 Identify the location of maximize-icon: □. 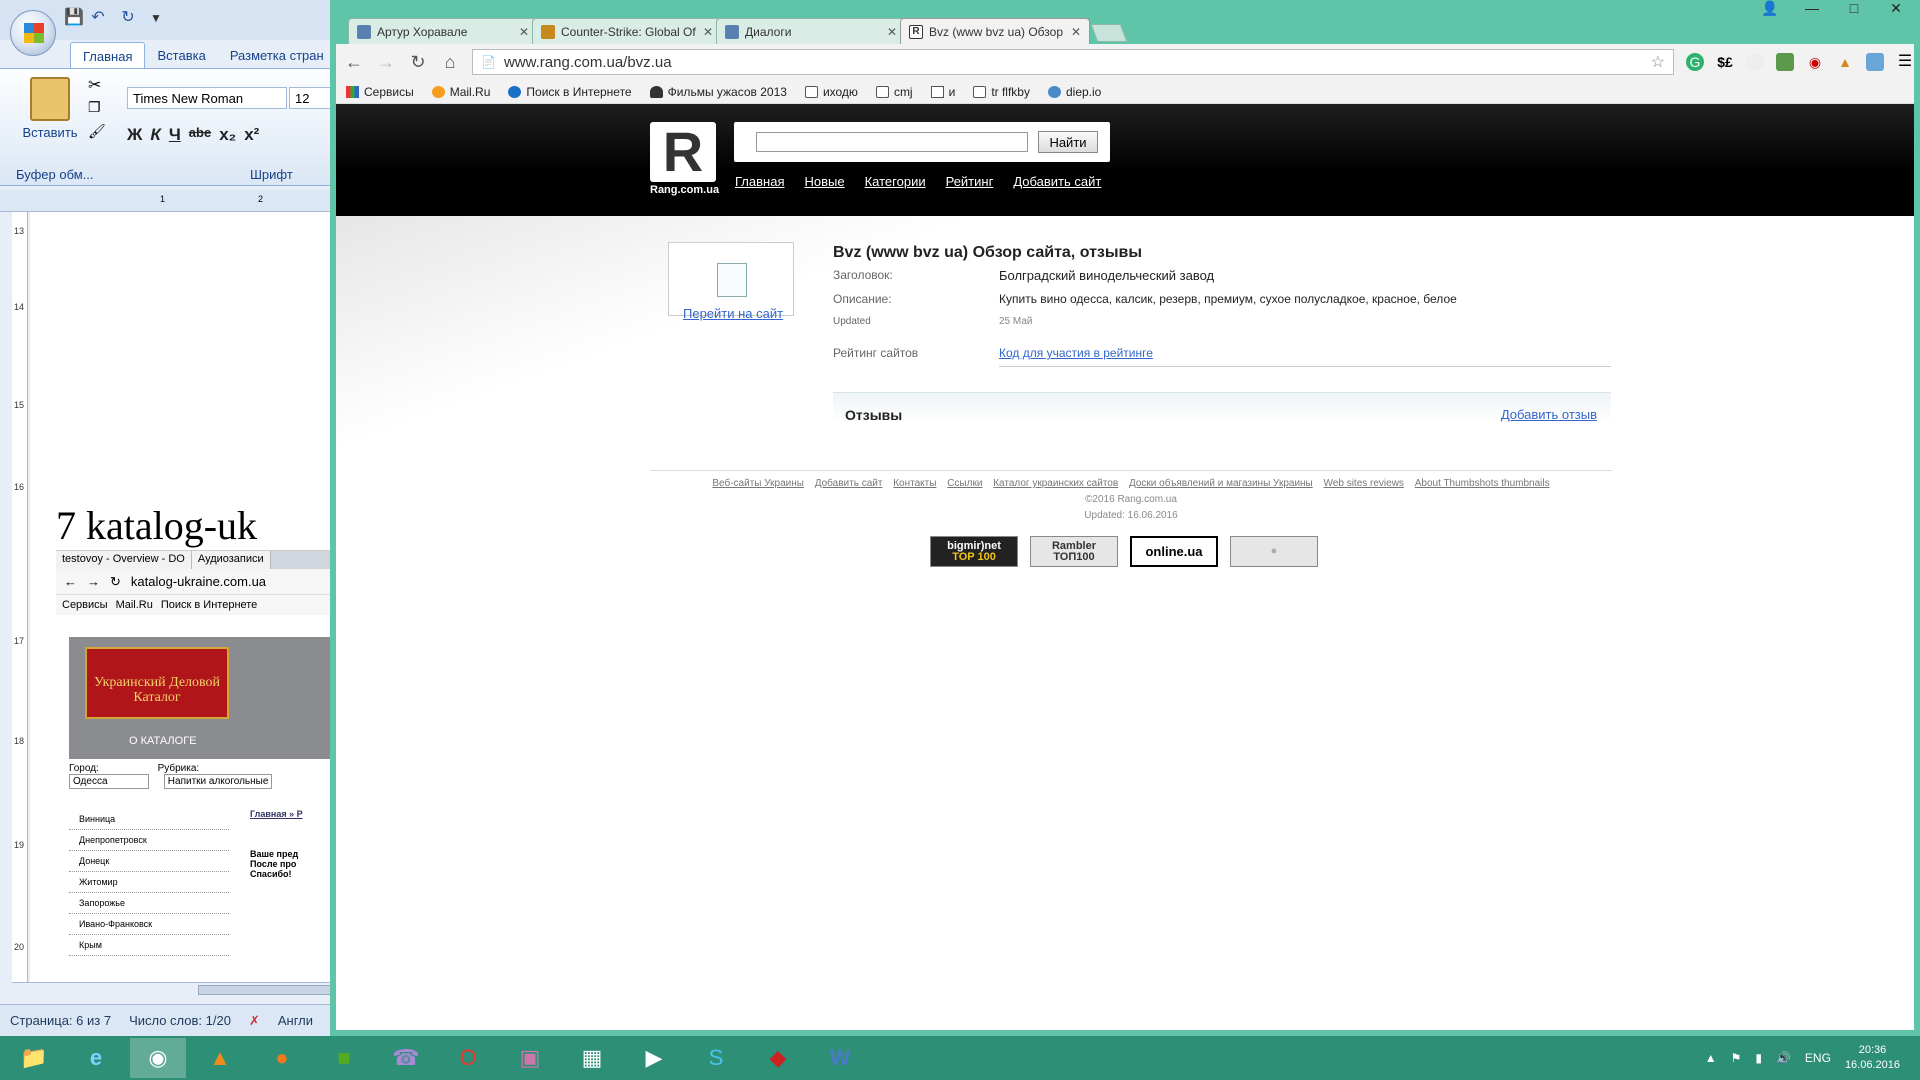
(1854, 8).